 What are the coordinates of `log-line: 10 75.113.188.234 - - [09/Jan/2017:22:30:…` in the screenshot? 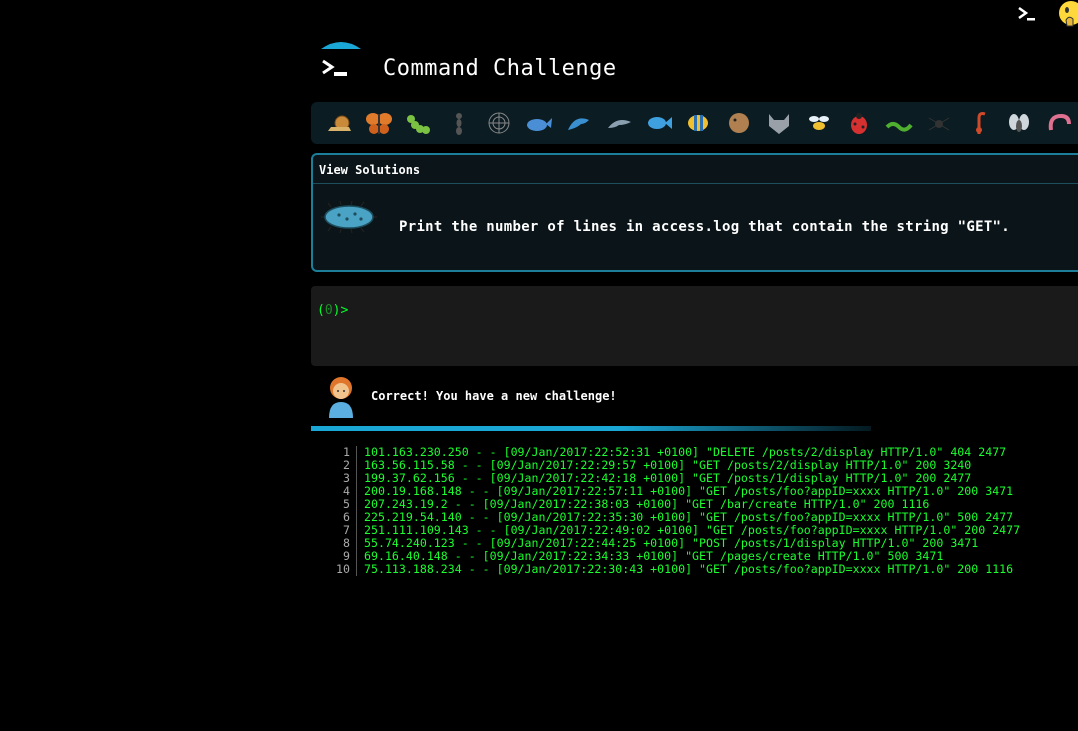 It's located at (694, 569).